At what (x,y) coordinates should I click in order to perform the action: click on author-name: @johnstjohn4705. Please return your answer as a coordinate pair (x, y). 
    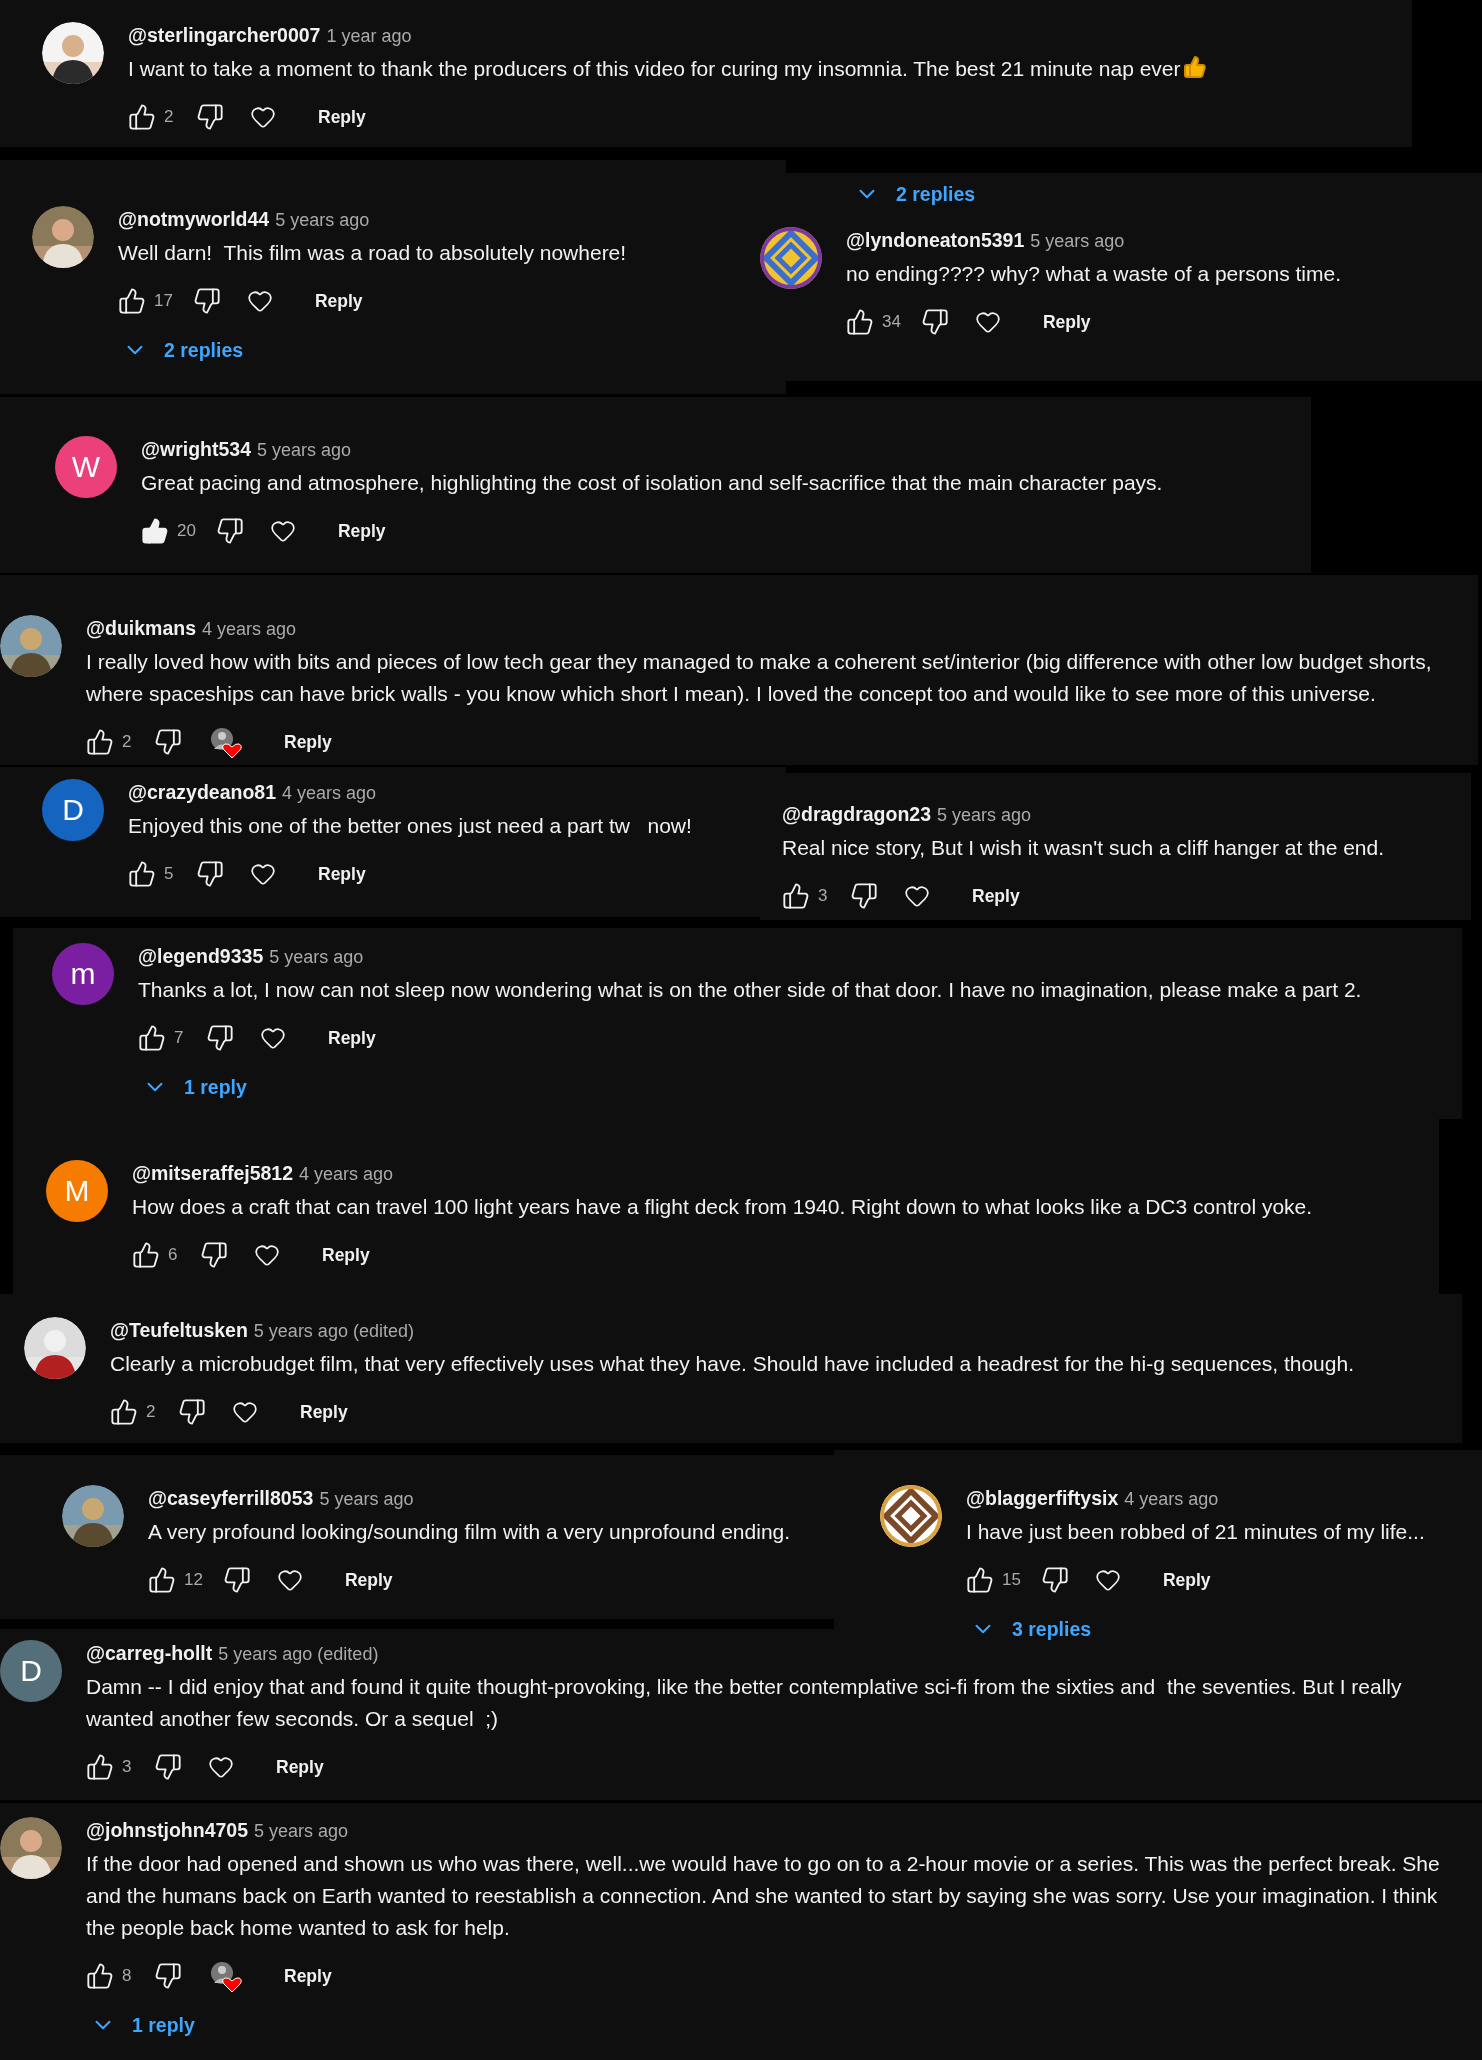
    Looking at the image, I should click on (167, 1830).